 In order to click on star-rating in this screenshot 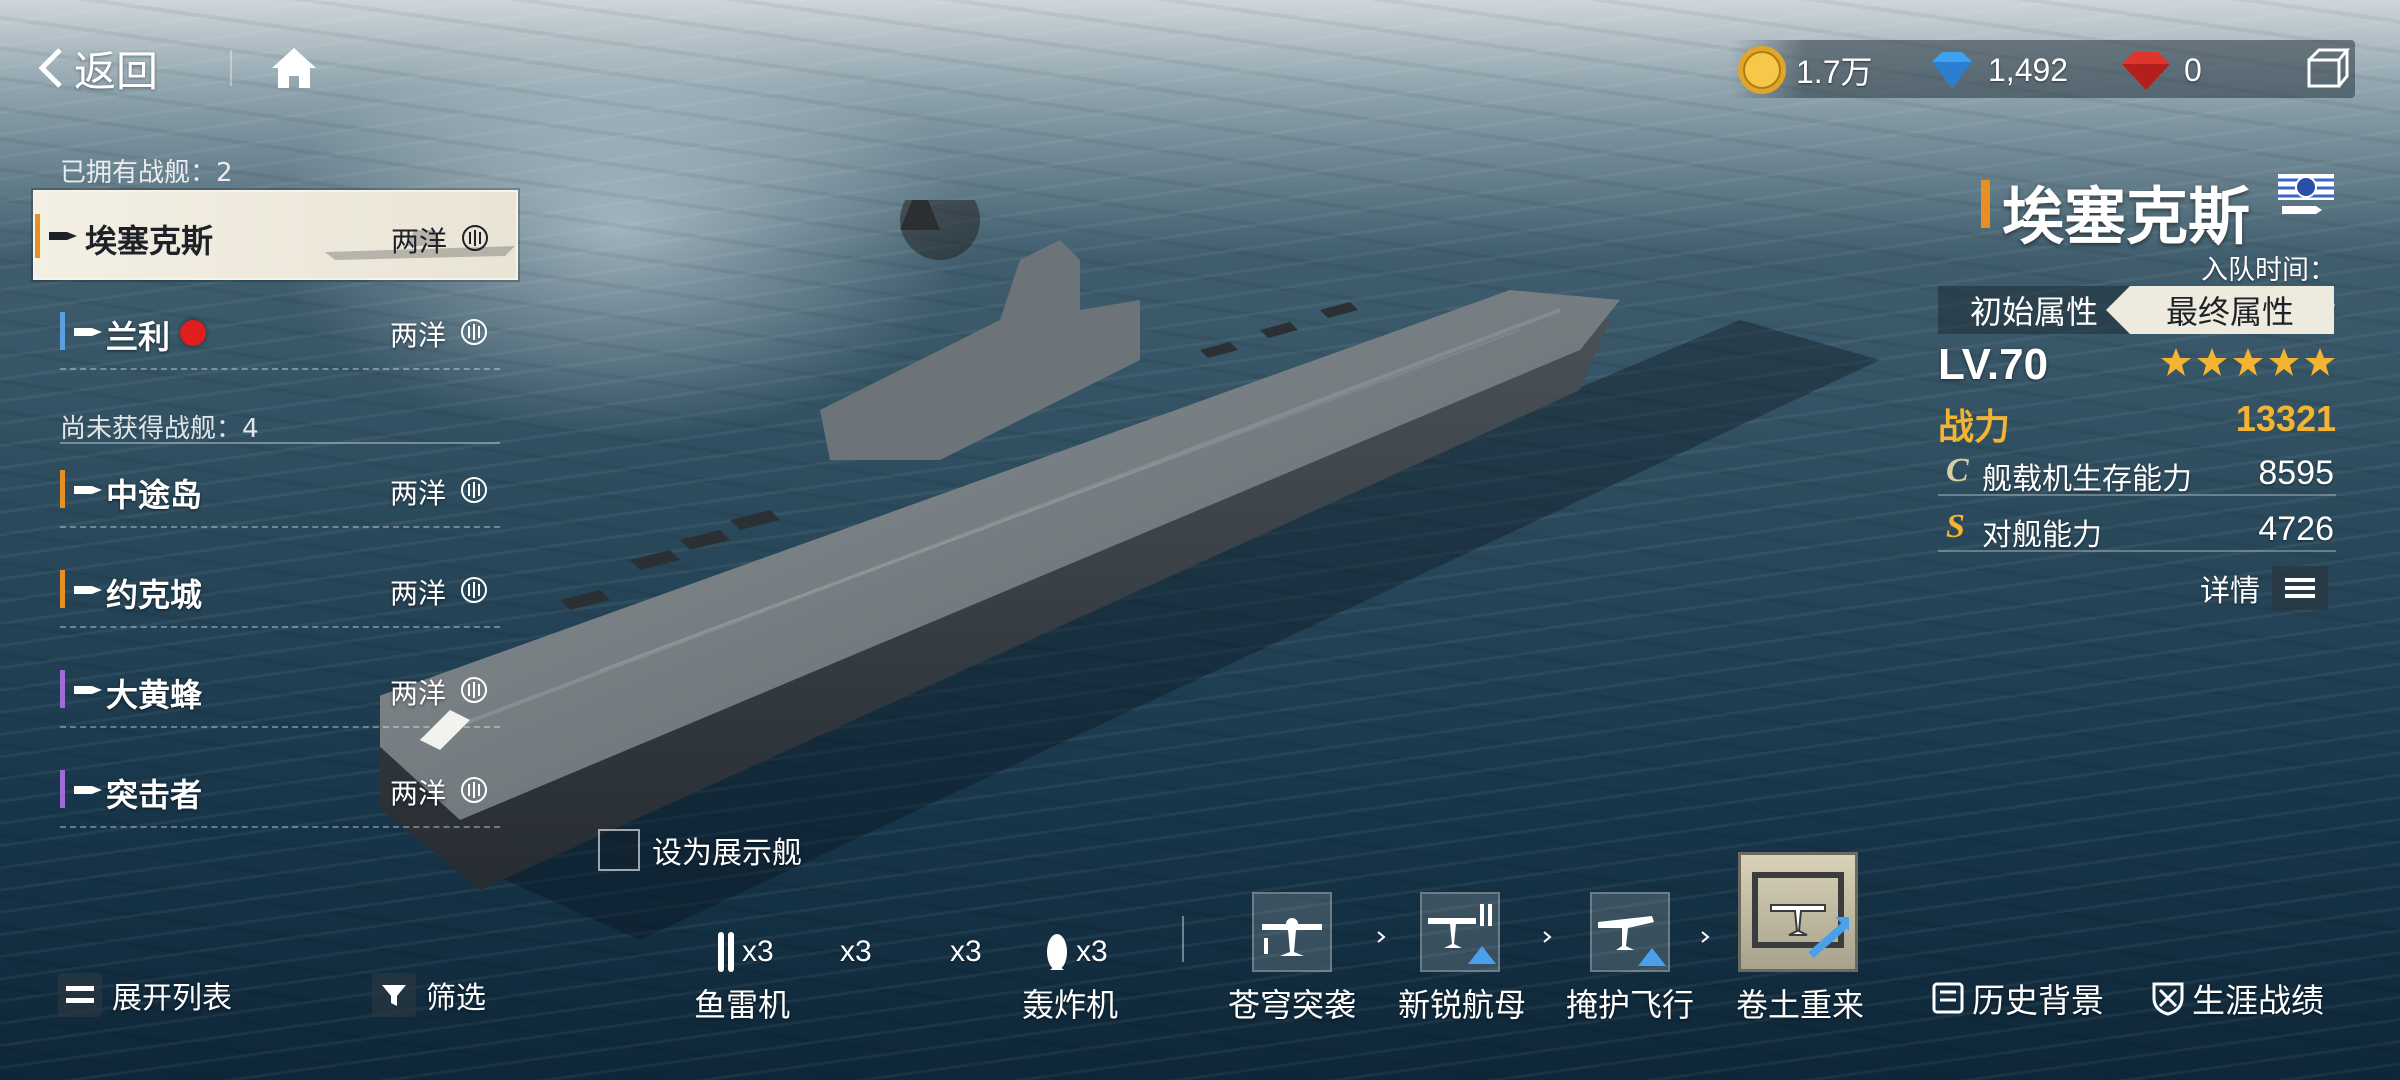, I will do `click(2248, 362)`.